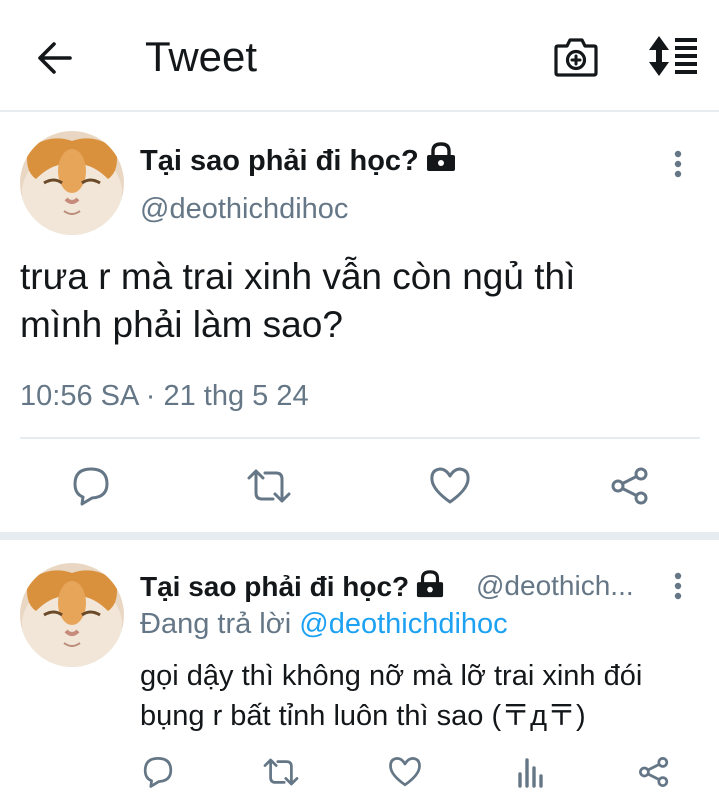 Image resolution: width=719 pixels, height=803 pixels. I want to click on replying-to-link: @deothichdihoc, so click(403, 624).